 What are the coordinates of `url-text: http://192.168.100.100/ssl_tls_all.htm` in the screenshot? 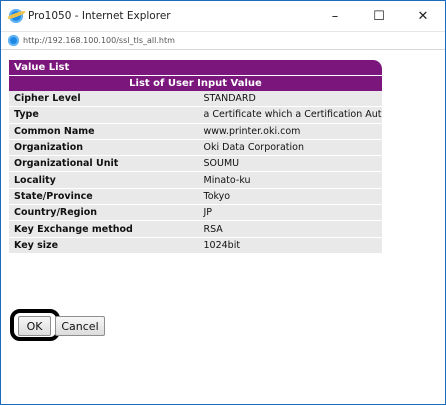 It's located at (99, 40).